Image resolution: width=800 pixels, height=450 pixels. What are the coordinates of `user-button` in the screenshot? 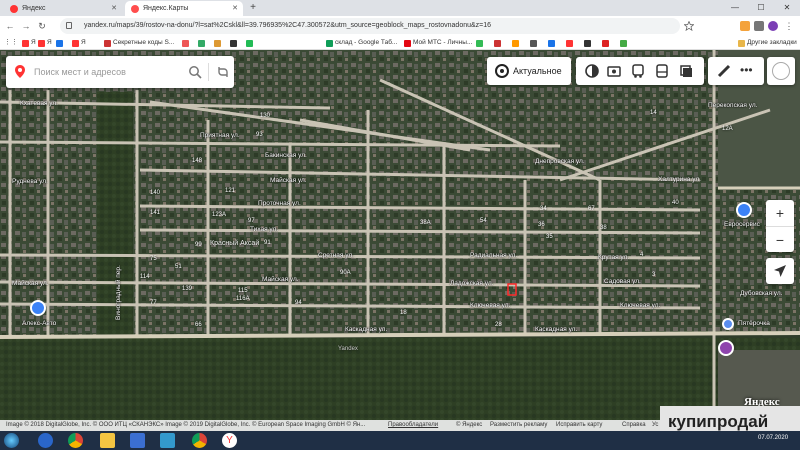 It's located at (781, 71).